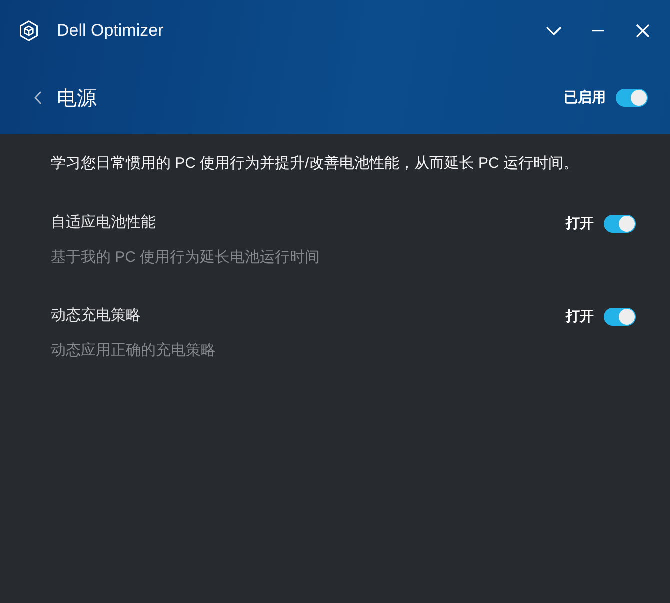 The width and height of the screenshot is (670, 603). What do you see at coordinates (643, 31) in the screenshot?
I see `close-icon` at bounding box center [643, 31].